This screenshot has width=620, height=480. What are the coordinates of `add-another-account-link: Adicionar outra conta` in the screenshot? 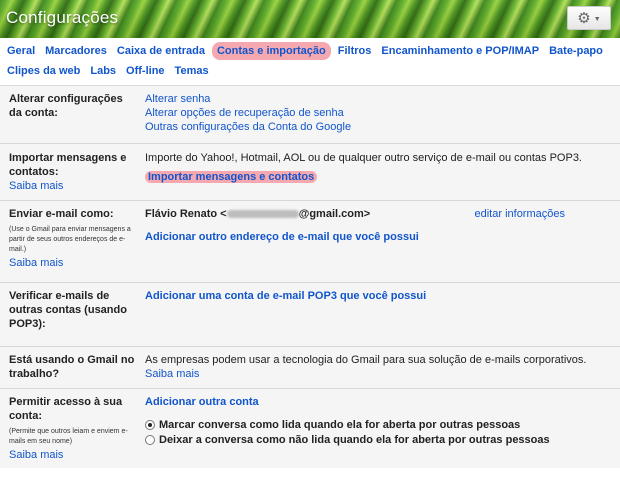 It's located at (378, 402).